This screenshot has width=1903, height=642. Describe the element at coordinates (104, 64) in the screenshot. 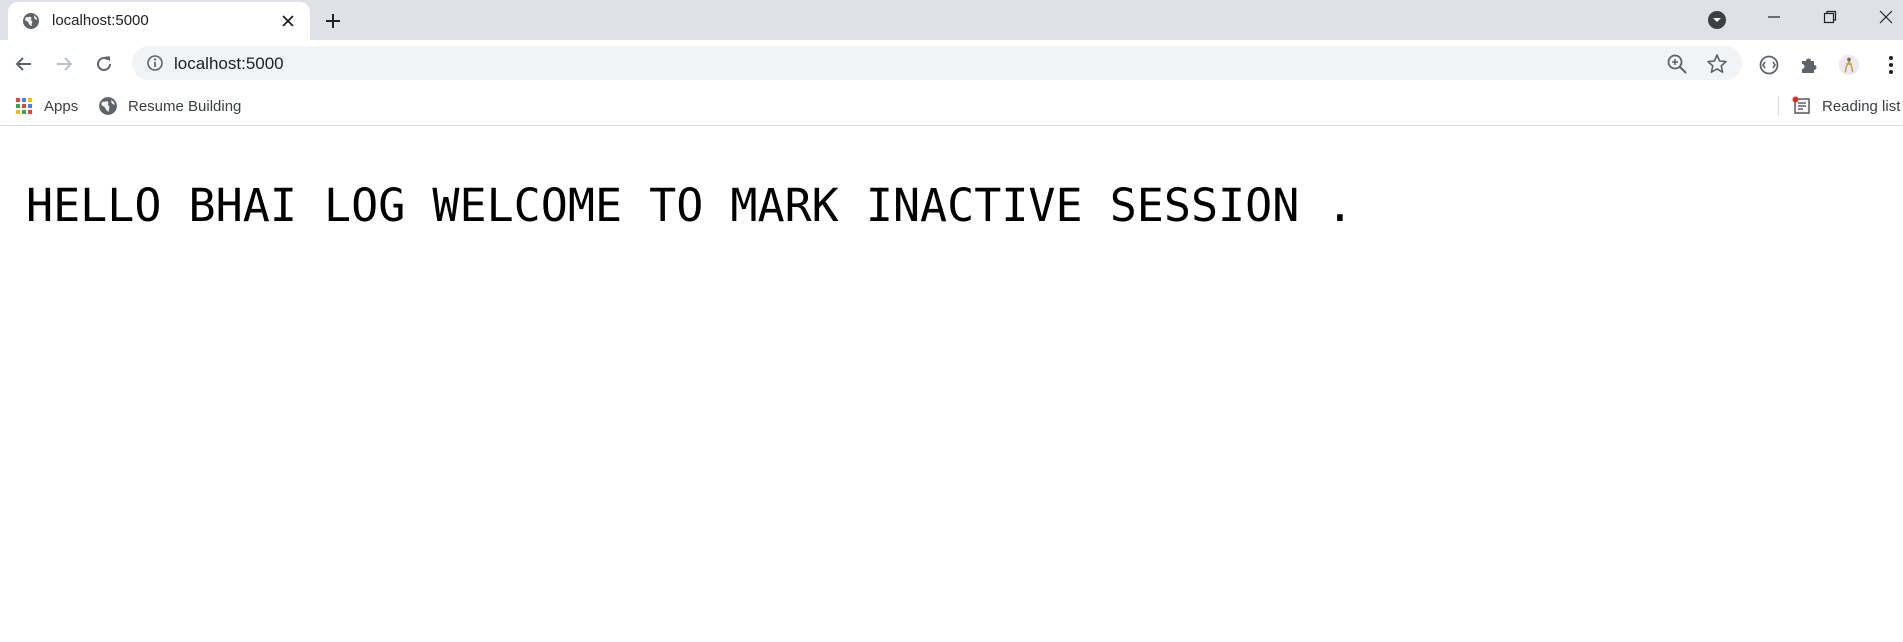

I see `reload-icon` at that location.